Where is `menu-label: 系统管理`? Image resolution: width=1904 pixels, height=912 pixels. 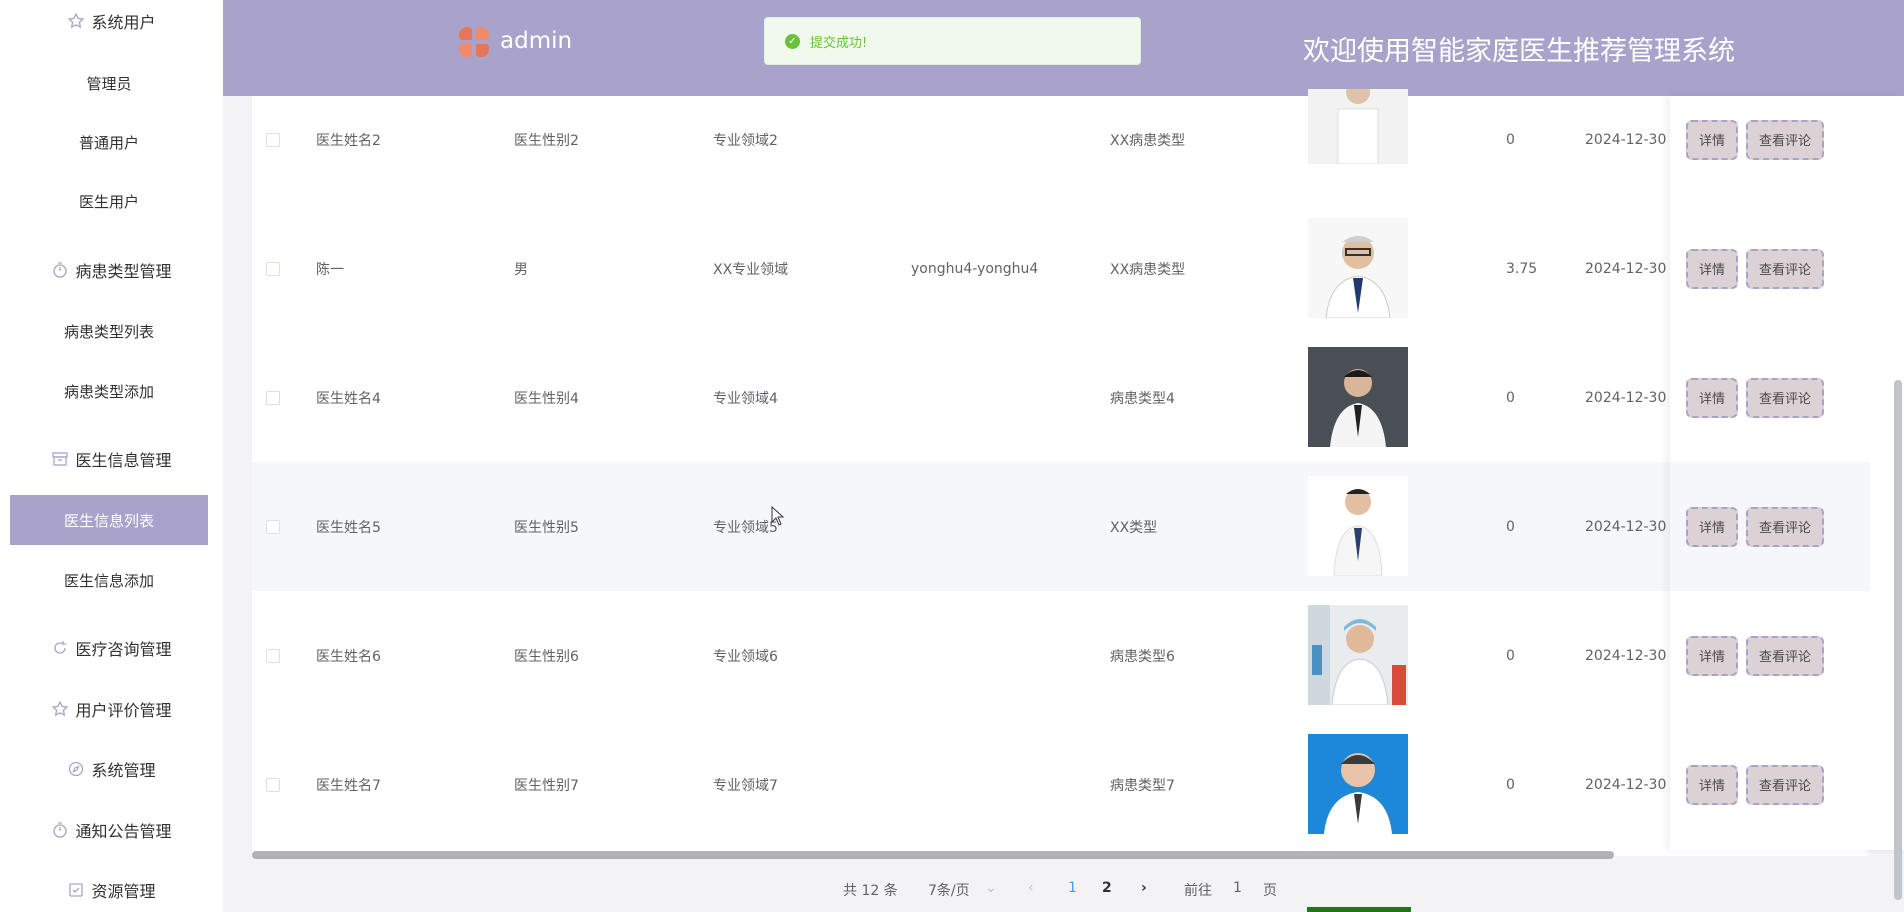 menu-label: 系统管理 is located at coordinates (123, 770).